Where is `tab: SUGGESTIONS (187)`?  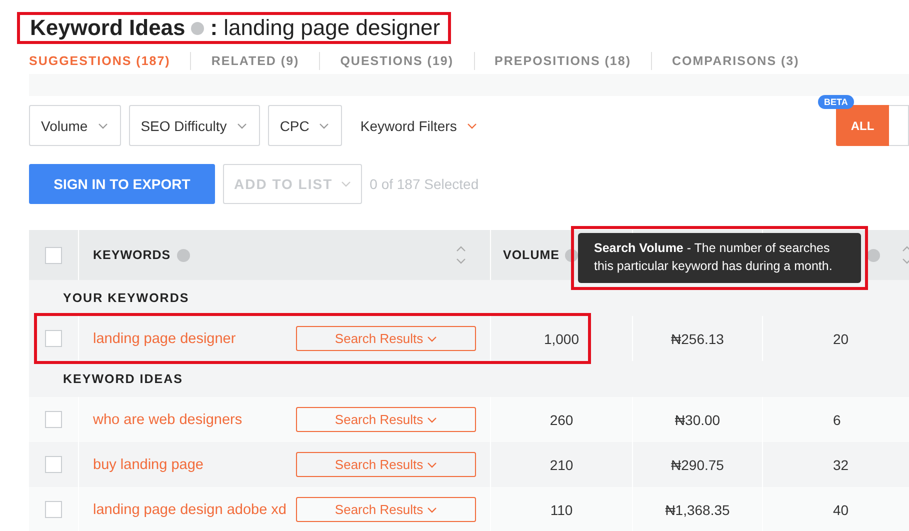 tab: SUGGESTIONS (187) is located at coordinates (109, 61).